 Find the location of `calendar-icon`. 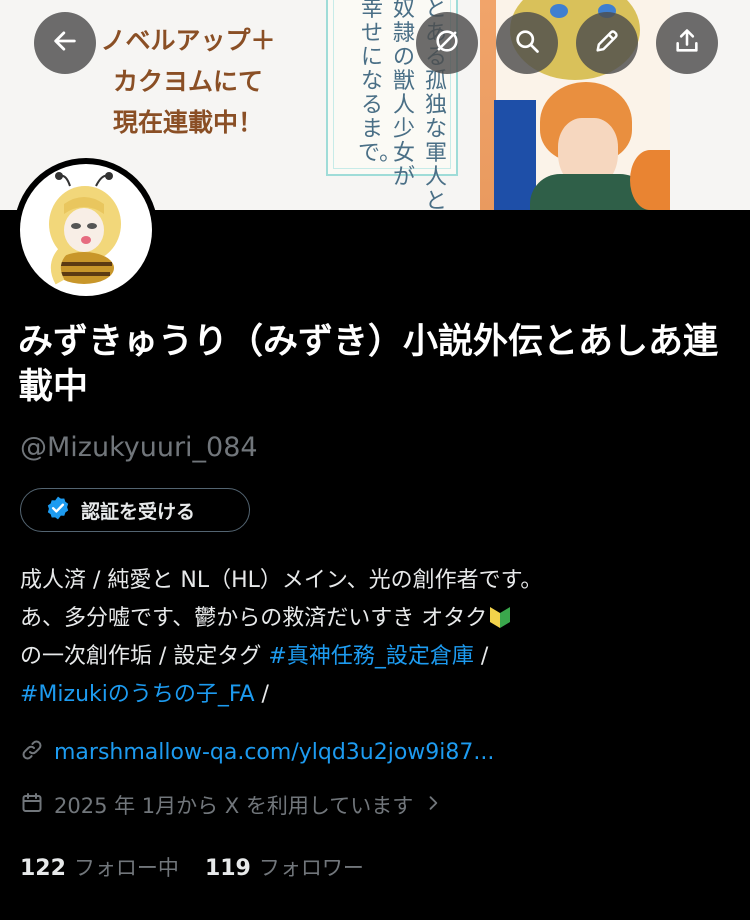

calendar-icon is located at coordinates (32, 805).